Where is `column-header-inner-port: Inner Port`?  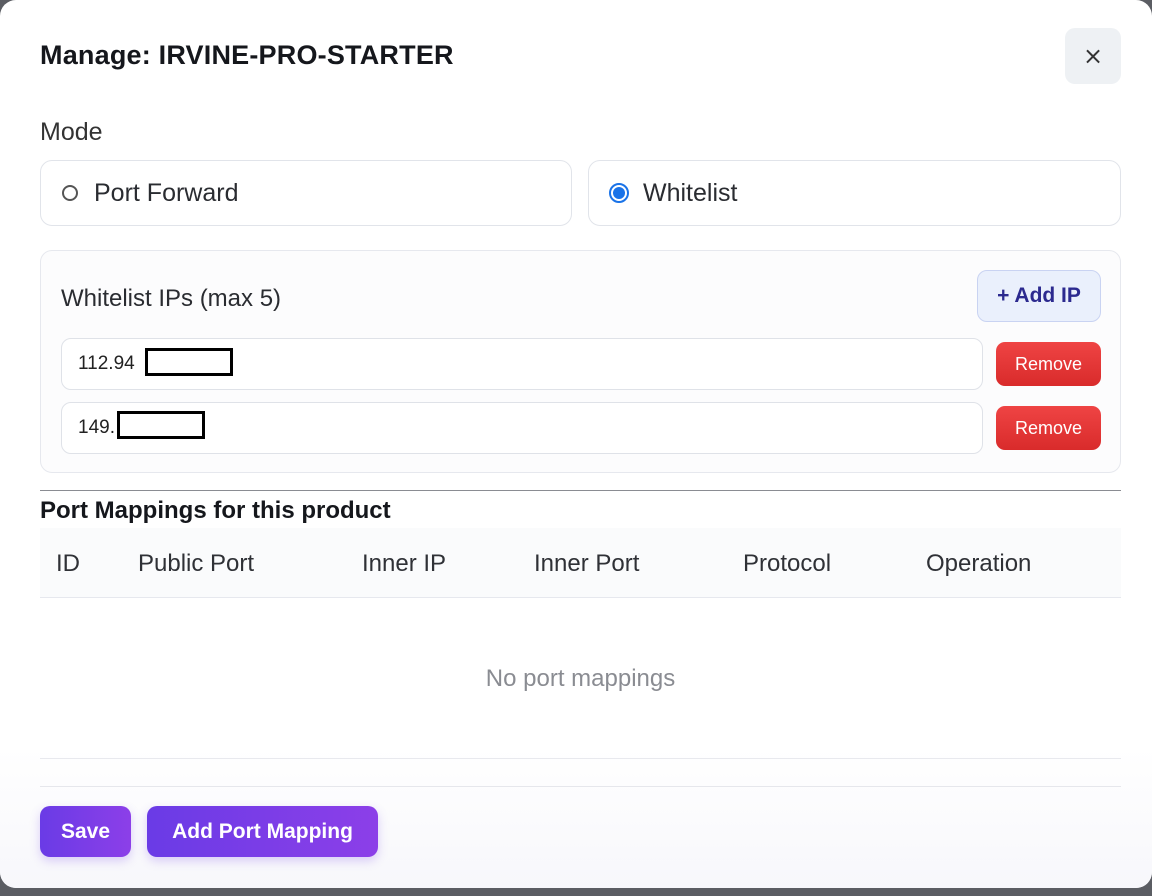 column-header-inner-port: Inner Port is located at coordinates (587, 563).